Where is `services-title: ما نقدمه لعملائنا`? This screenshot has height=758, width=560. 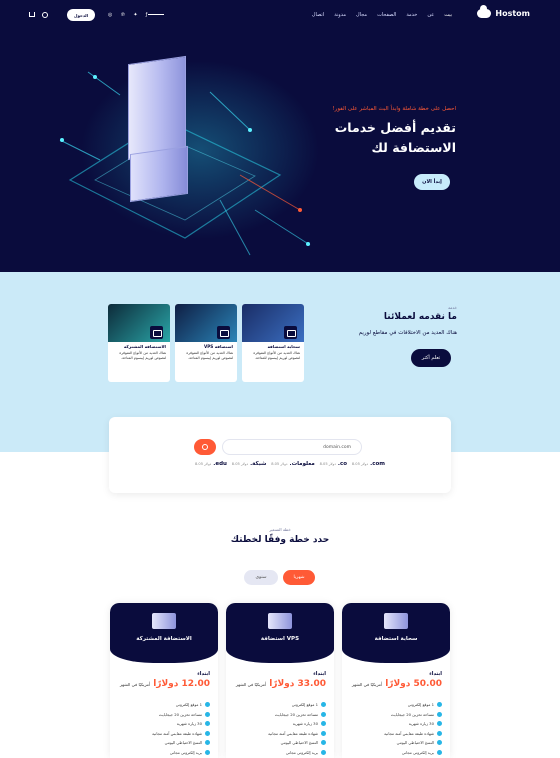
services-title: ما نقدمه لعملائنا is located at coordinates (420, 317).